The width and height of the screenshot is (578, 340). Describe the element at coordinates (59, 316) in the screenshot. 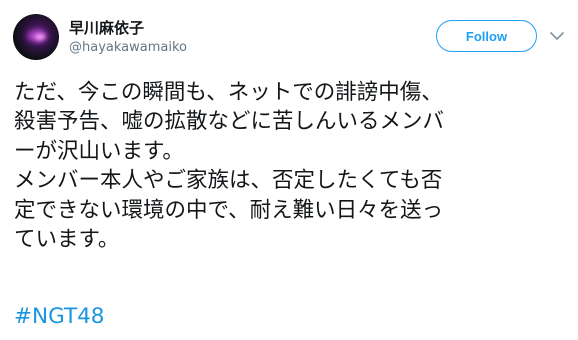

I see `hashtag-link: #NGT48` at that location.